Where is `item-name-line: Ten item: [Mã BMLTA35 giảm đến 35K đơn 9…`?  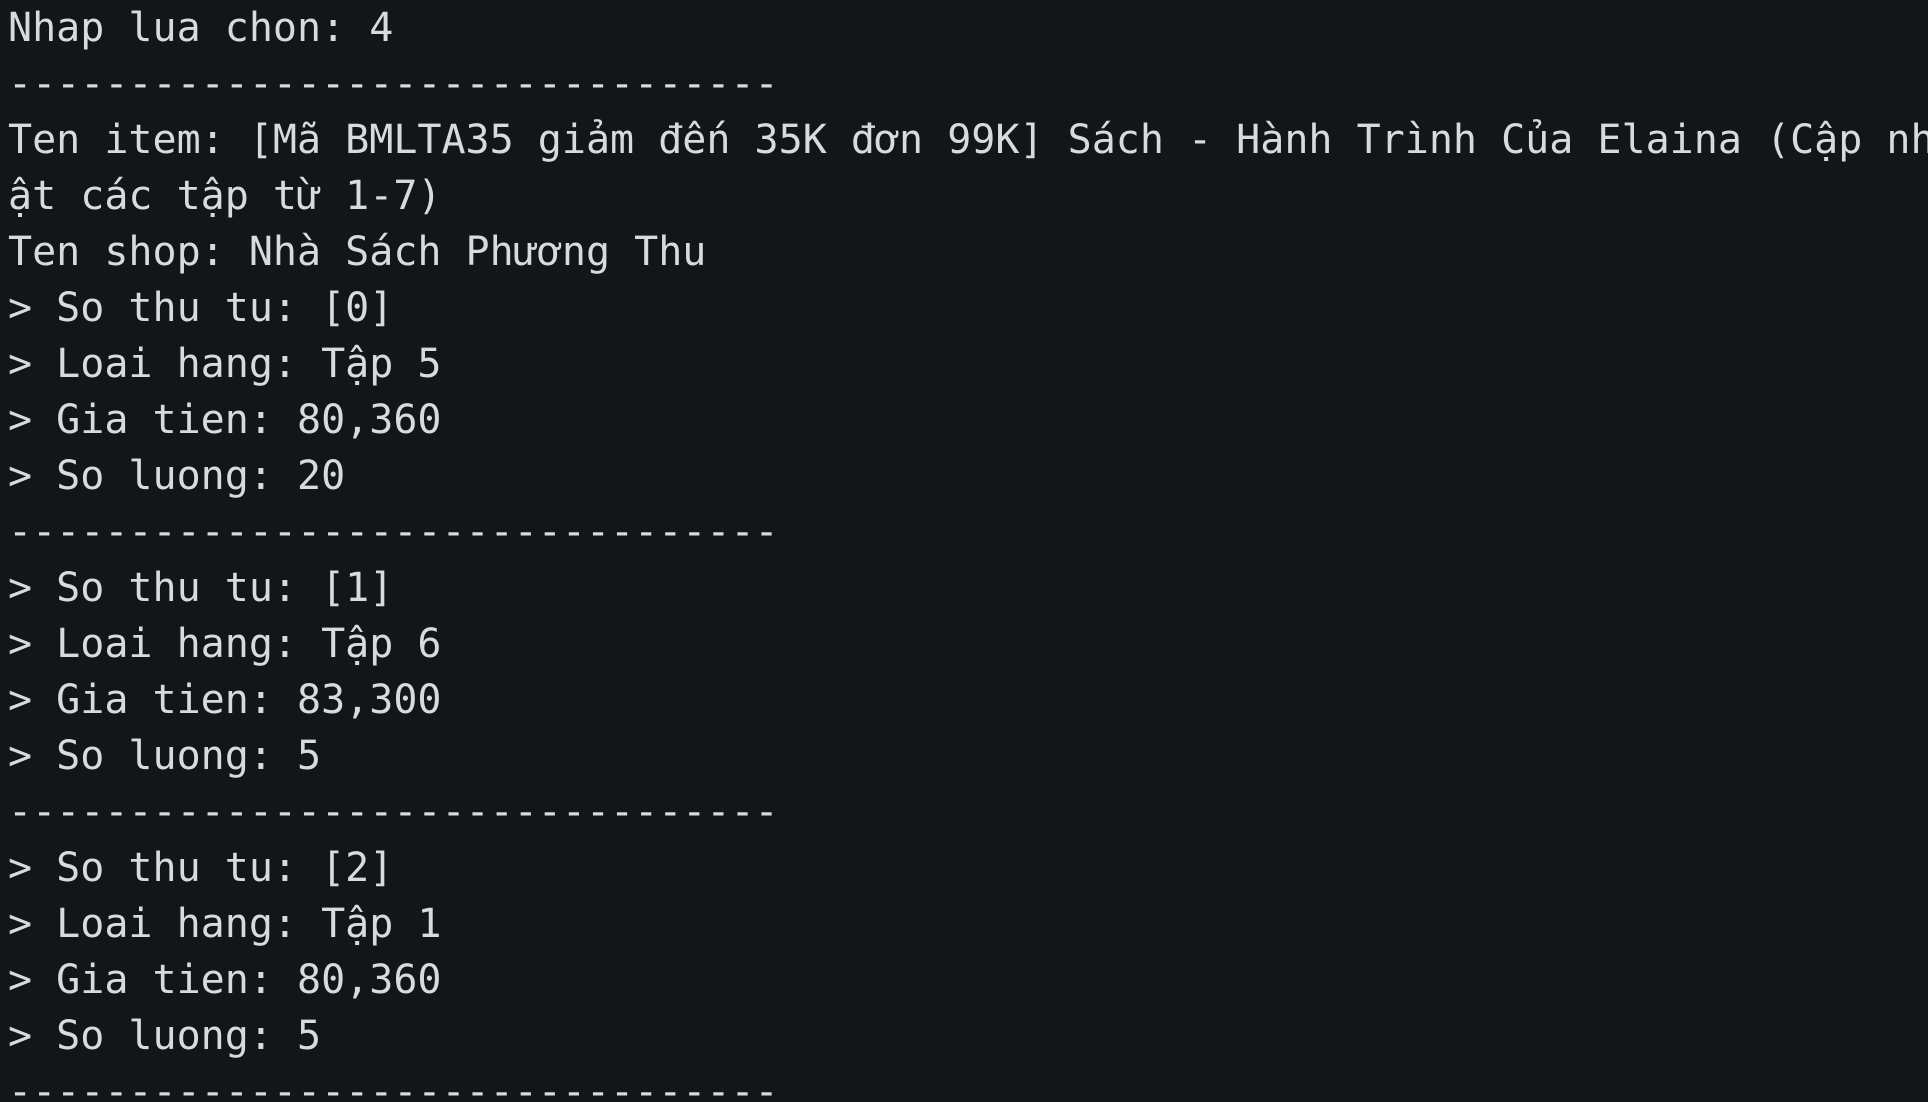 item-name-line: Ten item: [Mã BMLTA35 giảm đến 35K đơn 9… is located at coordinates (968, 140).